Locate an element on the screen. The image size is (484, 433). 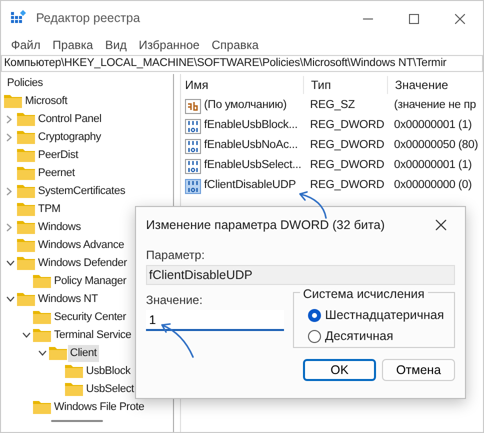
tree-item: Peernet is located at coordinates (56, 173).